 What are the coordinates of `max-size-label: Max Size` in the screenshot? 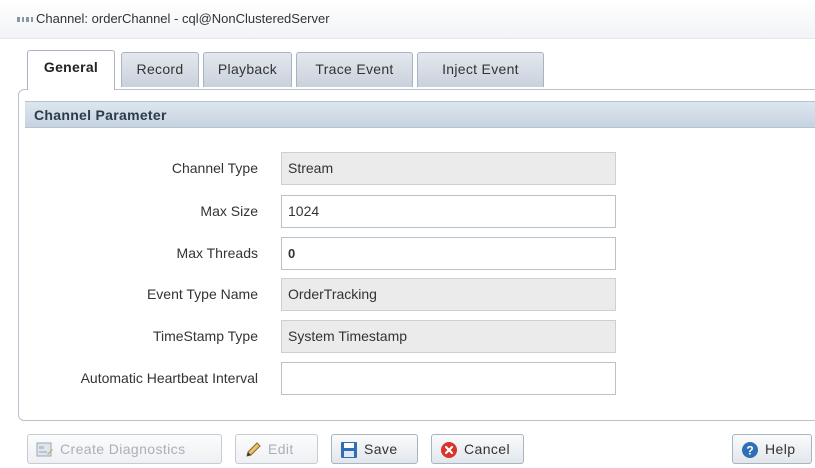 It's located at (229, 211).